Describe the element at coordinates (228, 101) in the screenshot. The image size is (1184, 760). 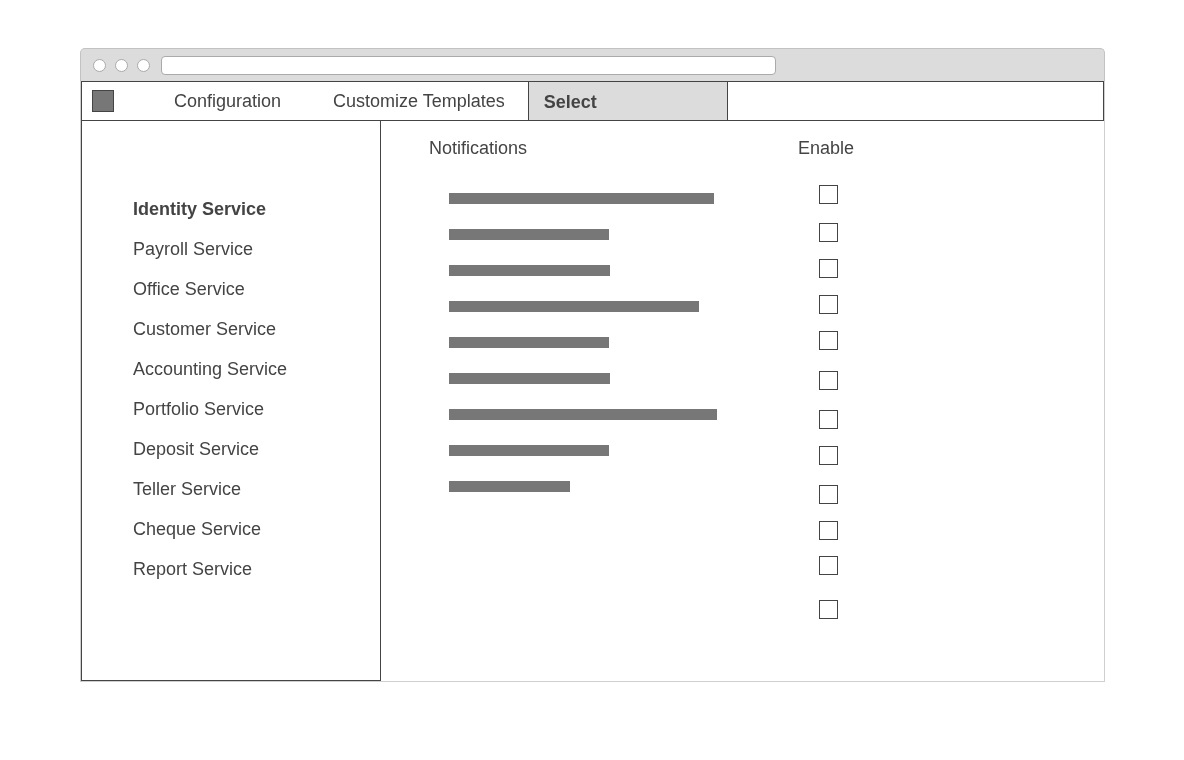
I see `nav-tab: Configuration` at that location.